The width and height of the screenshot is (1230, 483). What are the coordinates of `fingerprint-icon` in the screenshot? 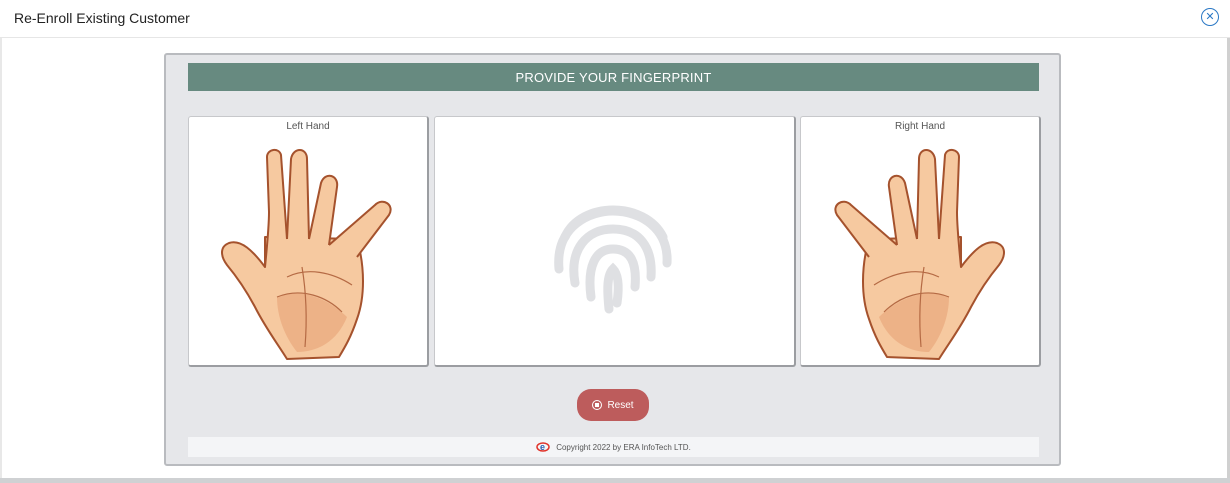 It's located at (613, 259).